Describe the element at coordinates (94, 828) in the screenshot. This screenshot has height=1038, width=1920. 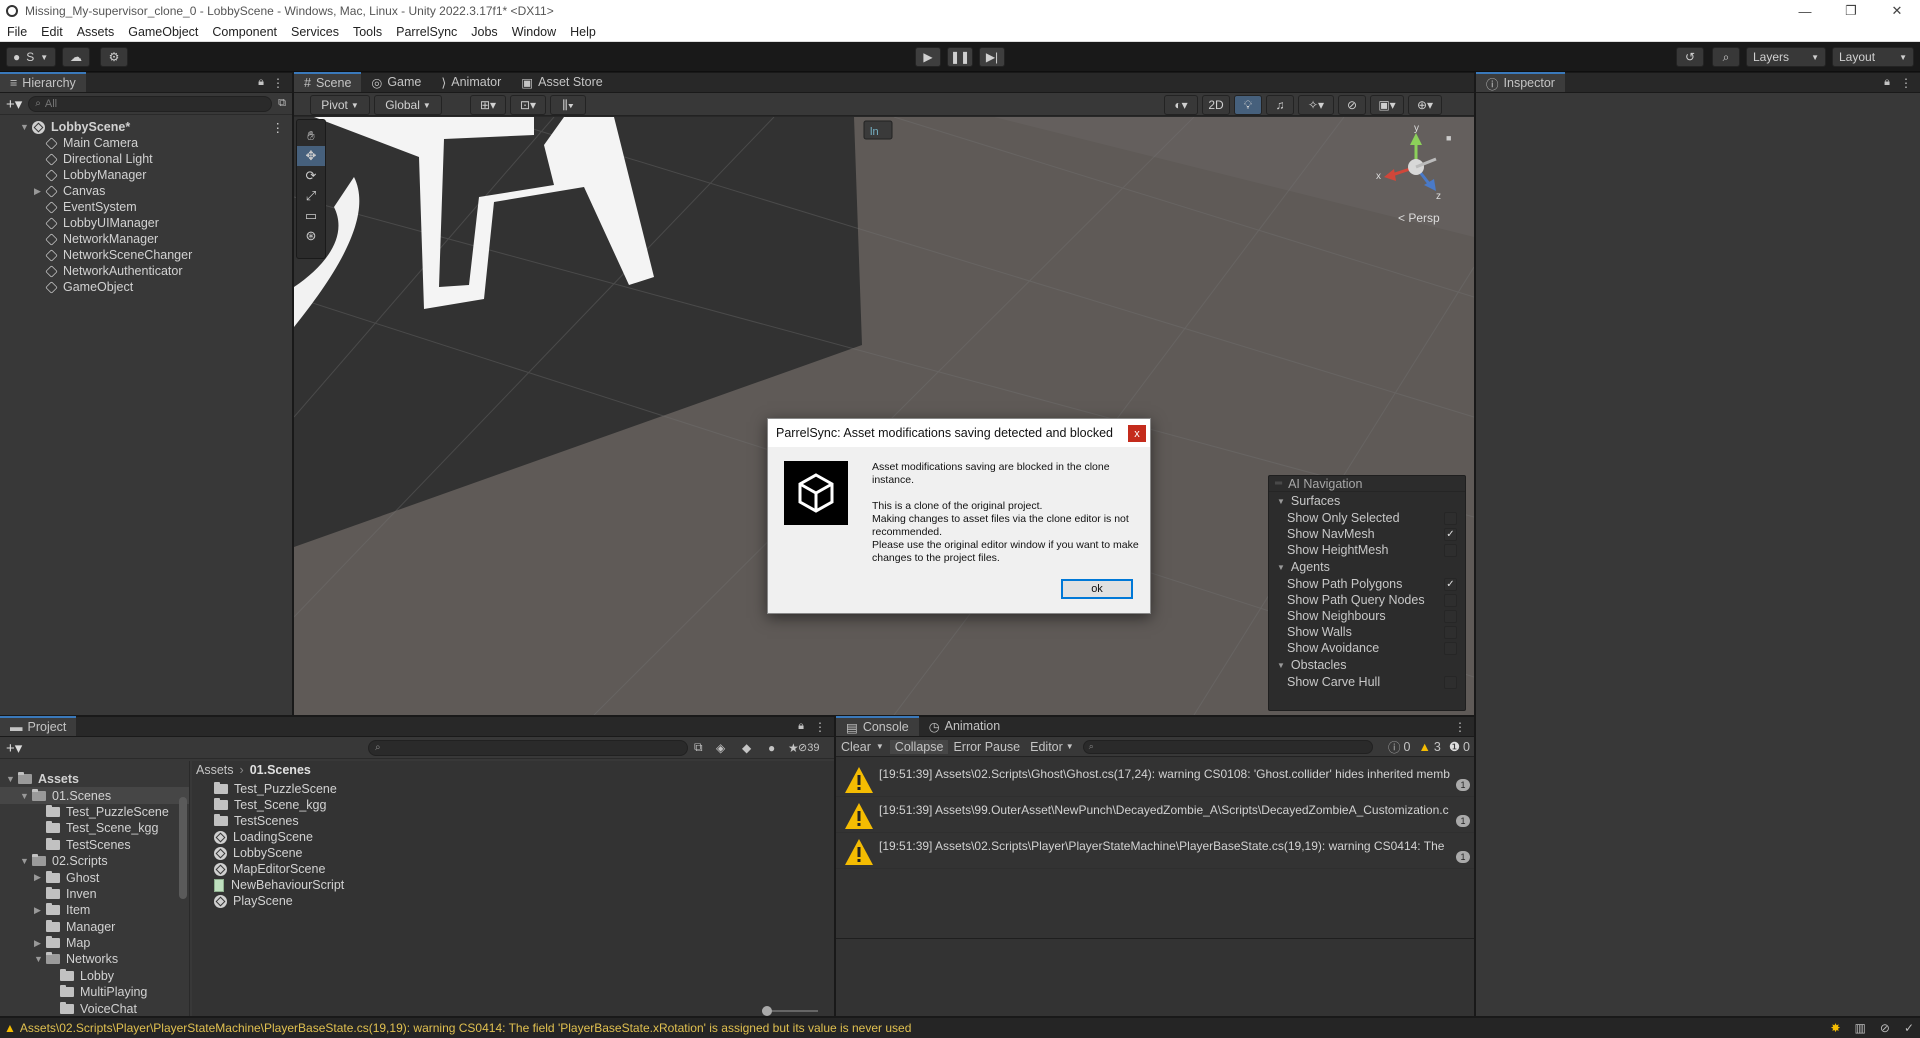
I see `project-tree-item: Test_Scene_kgg` at that location.